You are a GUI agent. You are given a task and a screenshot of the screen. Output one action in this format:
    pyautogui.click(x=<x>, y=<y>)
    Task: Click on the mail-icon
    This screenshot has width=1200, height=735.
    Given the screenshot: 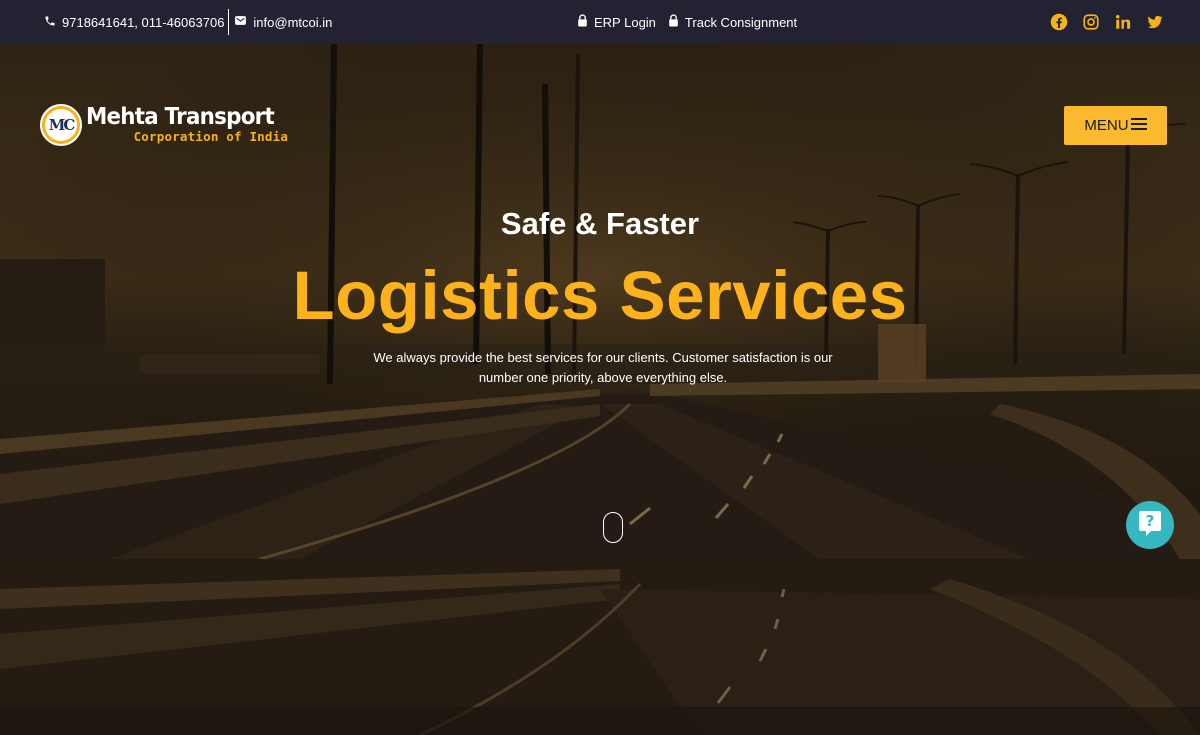 What is the action you would take?
    pyautogui.click(x=240, y=22)
    